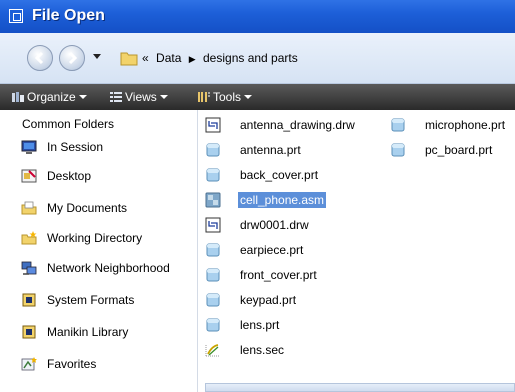  What do you see at coordinates (29, 268) in the screenshot?
I see `network-icon` at bounding box center [29, 268].